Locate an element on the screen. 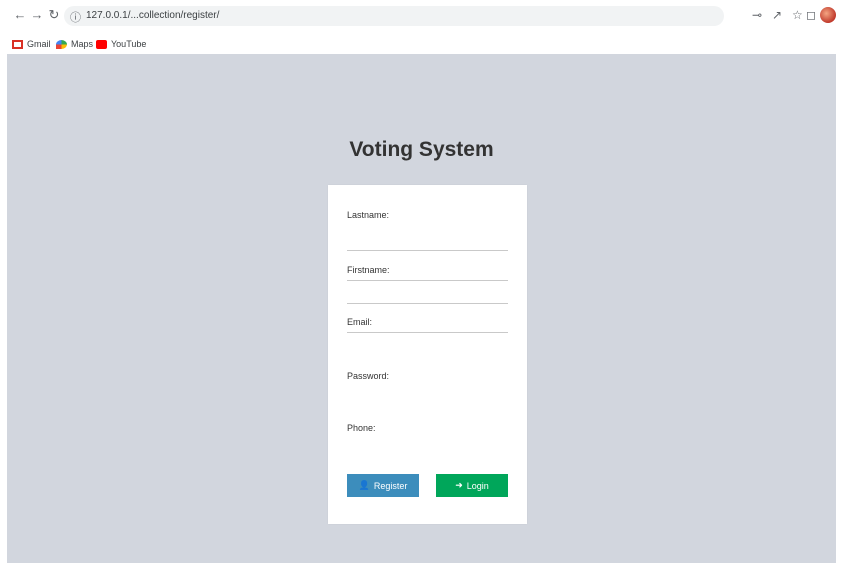  maps-icon is located at coordinates (61, 44).